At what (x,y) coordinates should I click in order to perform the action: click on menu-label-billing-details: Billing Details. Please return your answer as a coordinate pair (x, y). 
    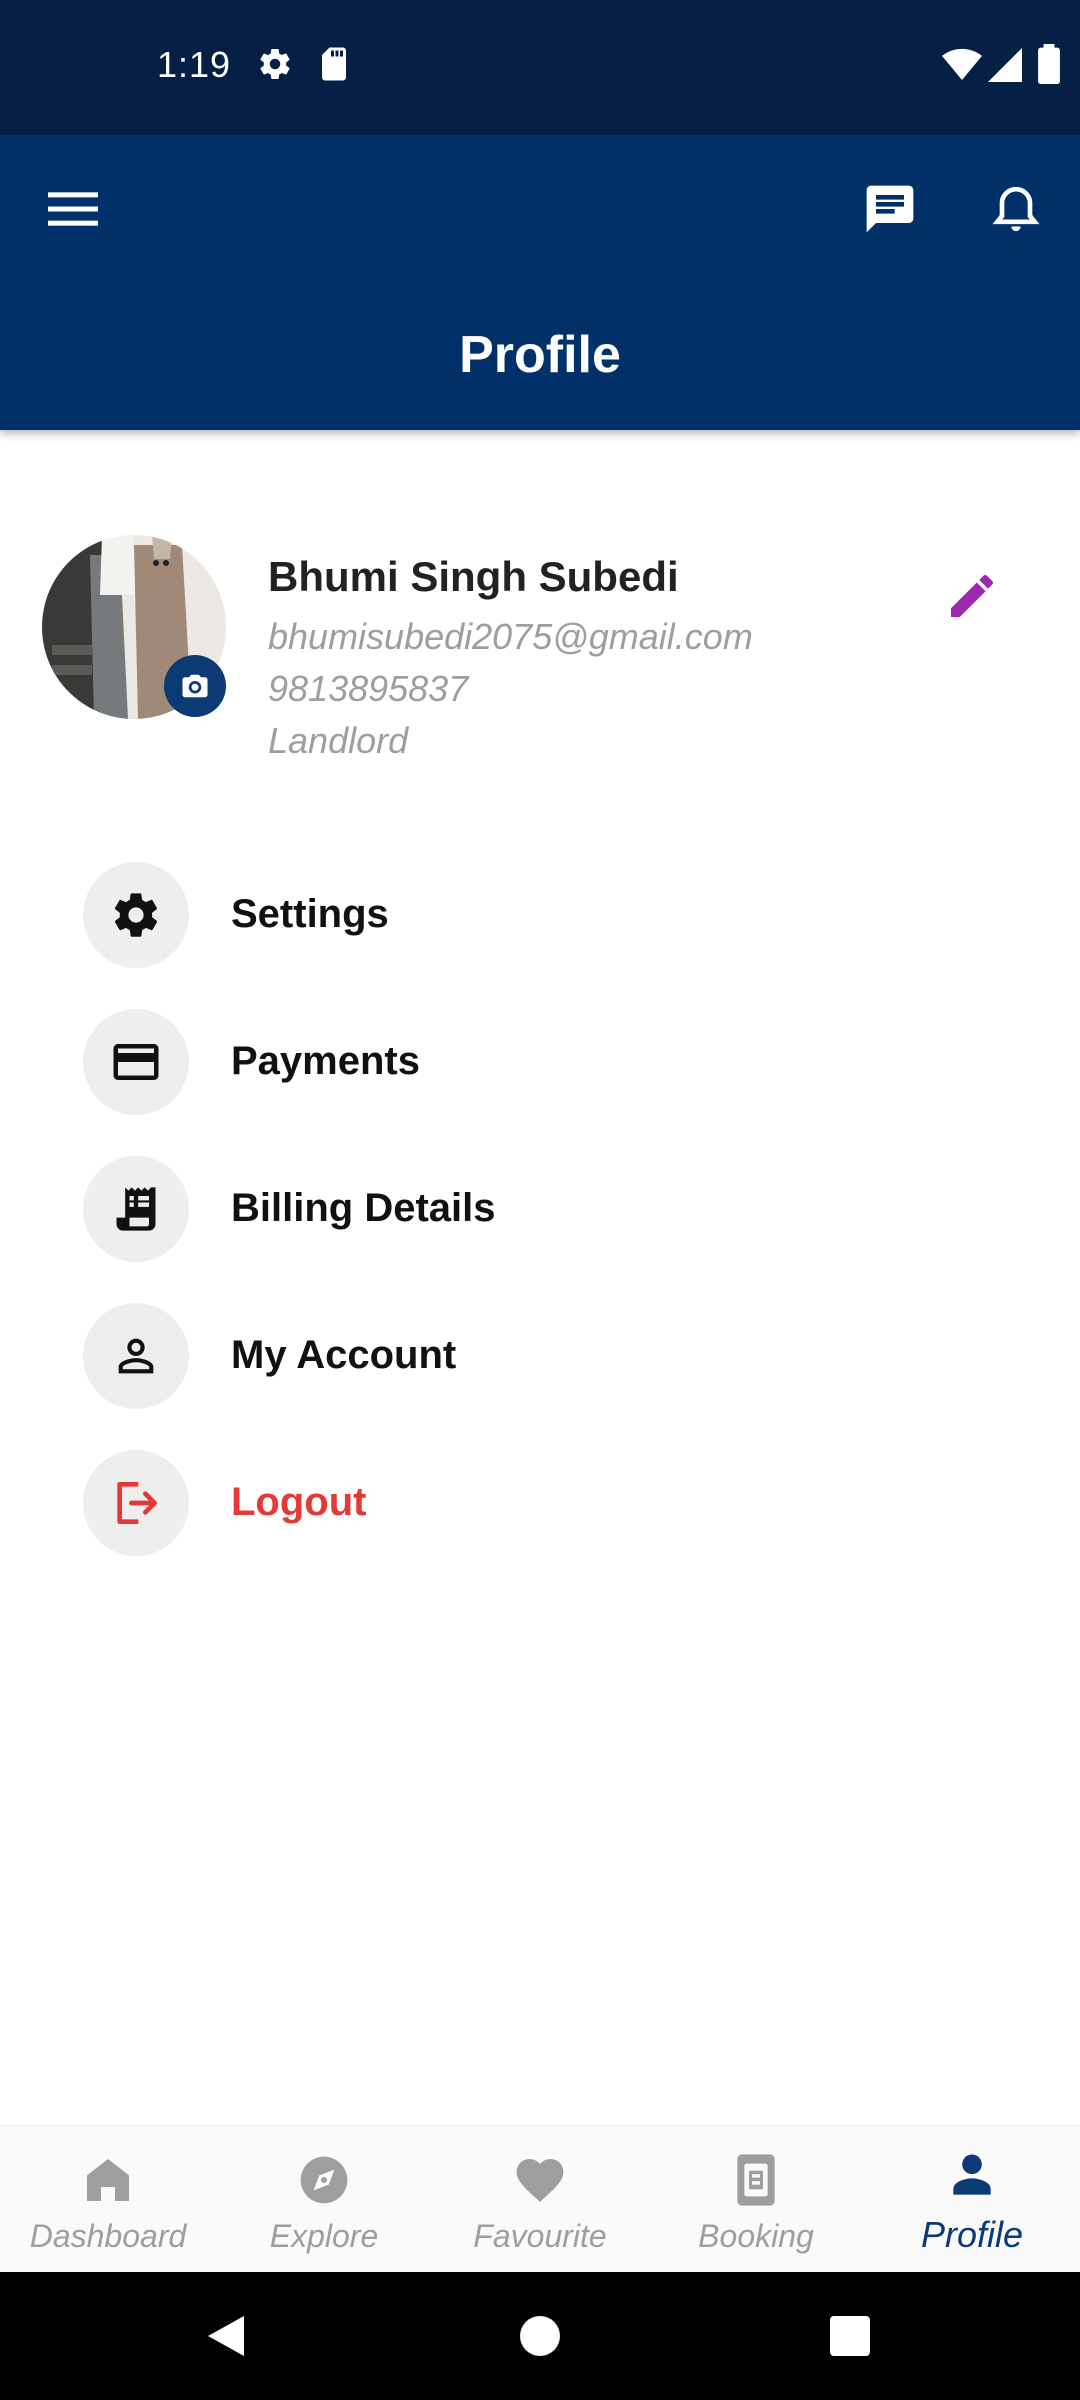
    Looking at the image, I should click on (363, 1208).